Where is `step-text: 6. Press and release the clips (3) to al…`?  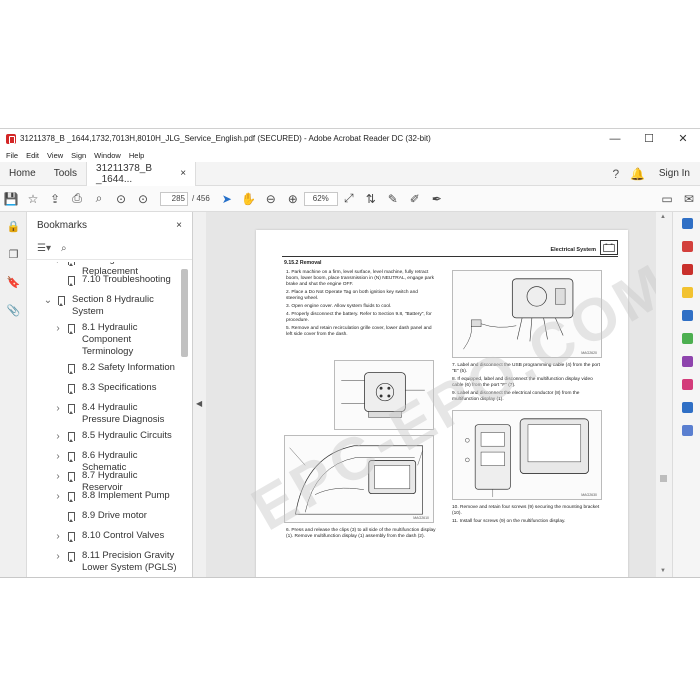 step-text: 6. Press and release the clips (3) to al… is located at coordinates (361, 533).